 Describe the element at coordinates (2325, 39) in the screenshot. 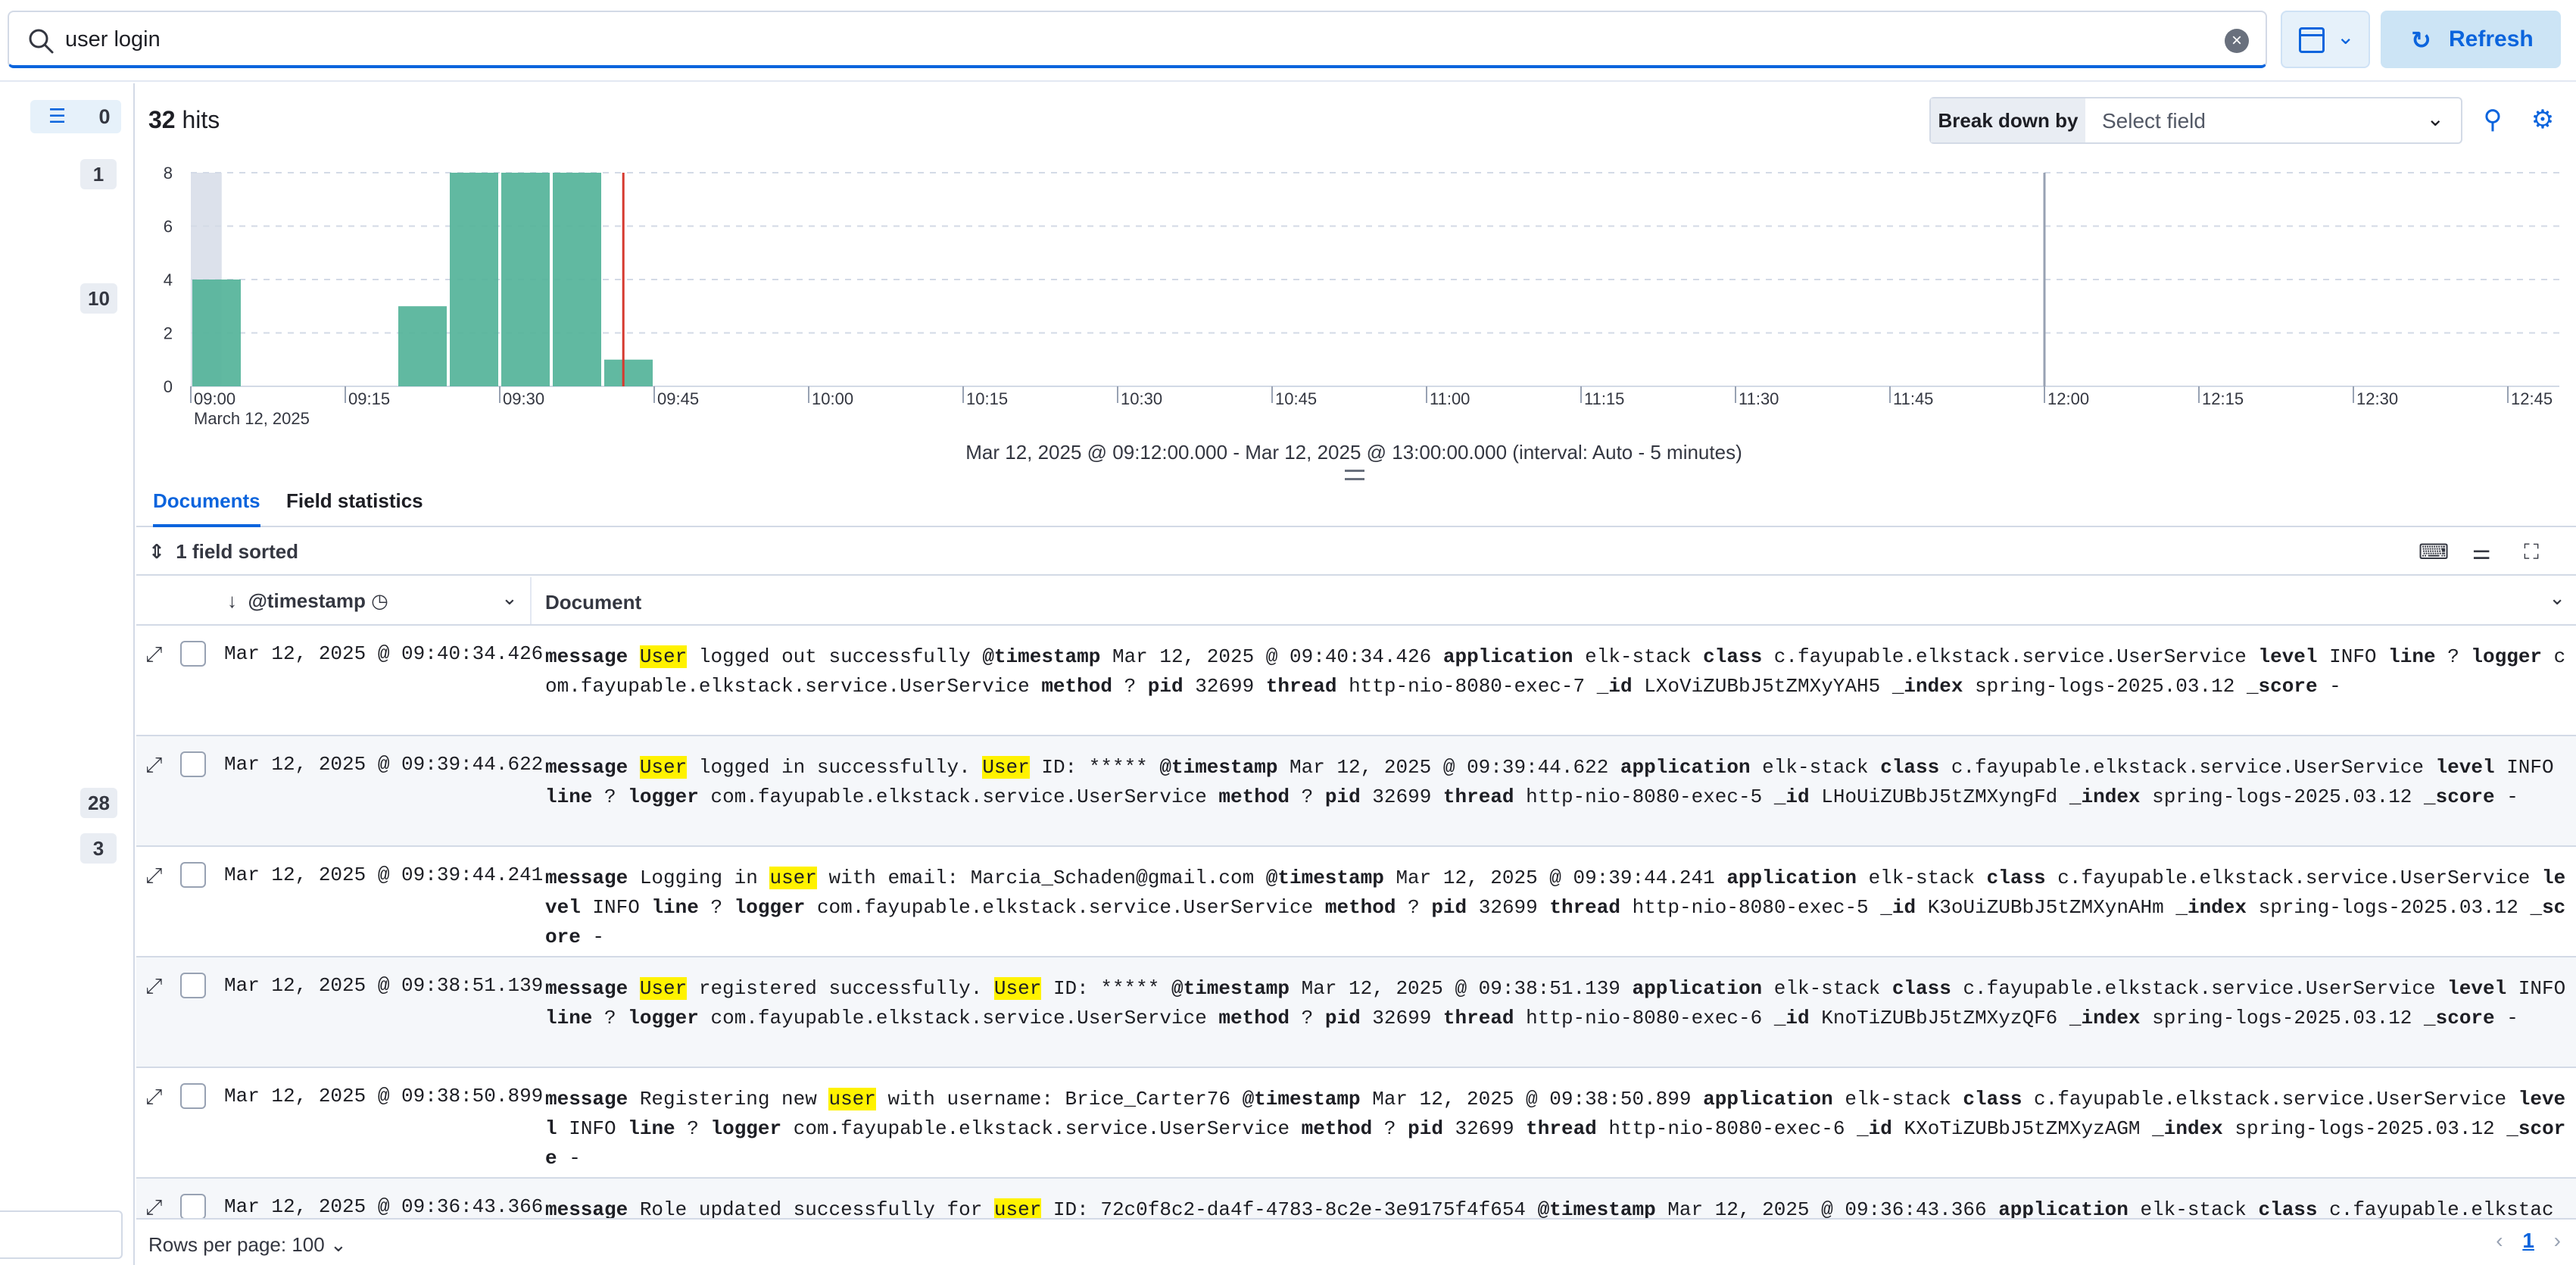

I see `date-picker-button: ⌄` at that location.